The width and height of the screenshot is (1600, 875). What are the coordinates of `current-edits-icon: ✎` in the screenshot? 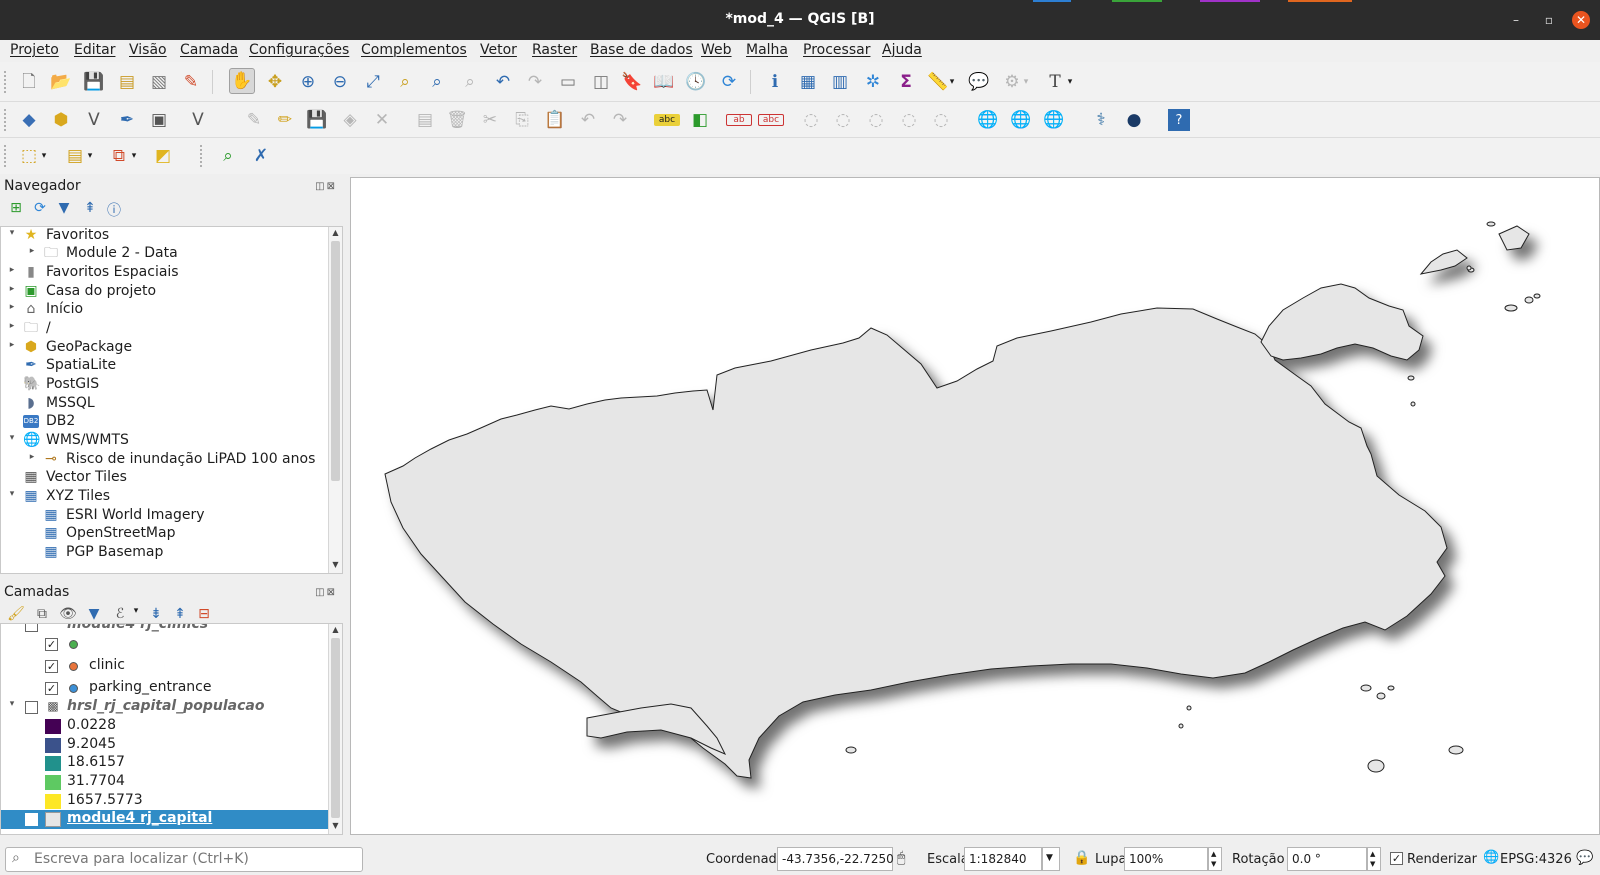 It's located at (254, 120).